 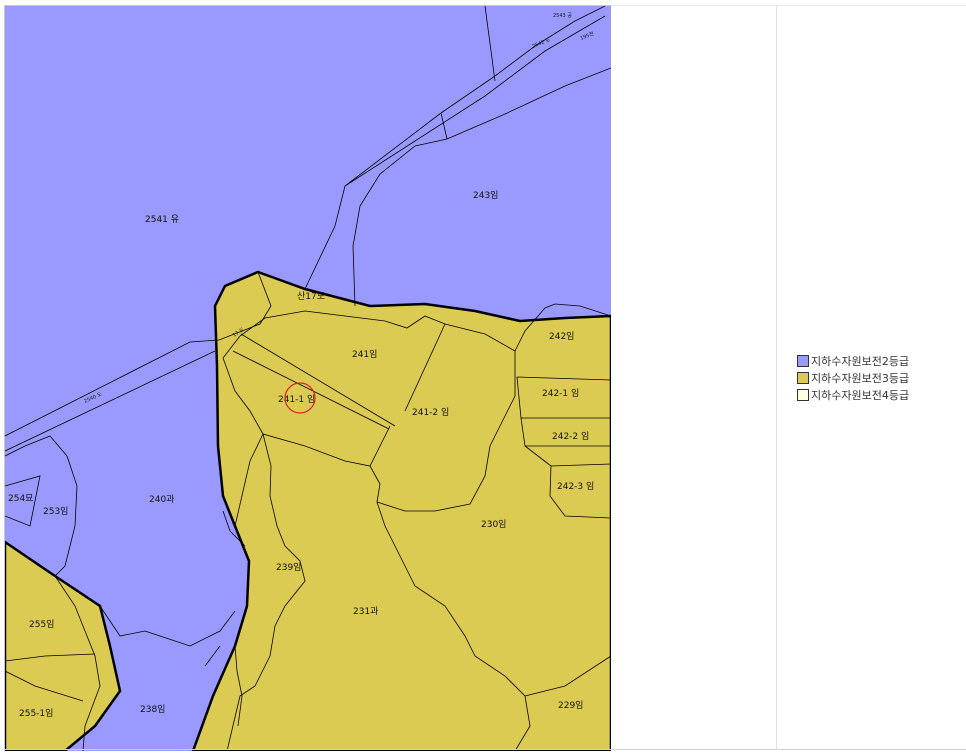 I want to click on parcel-label-229: 229임, so click(x=570, y=705).